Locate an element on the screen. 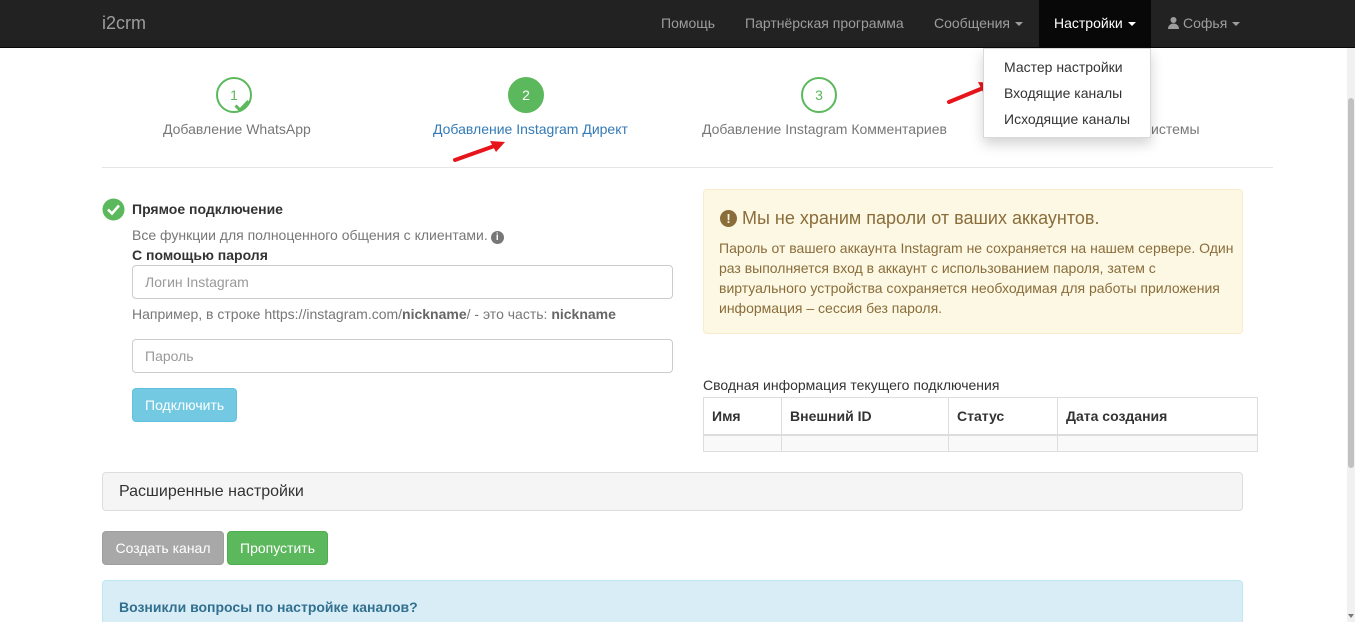  nav-help: Помощь is located at coordinates (688, 23).